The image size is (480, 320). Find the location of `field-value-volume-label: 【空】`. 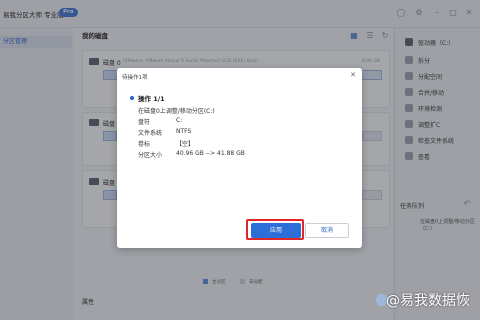

field-value-volume-label: 【空】 is located at coordinates (185, 144).